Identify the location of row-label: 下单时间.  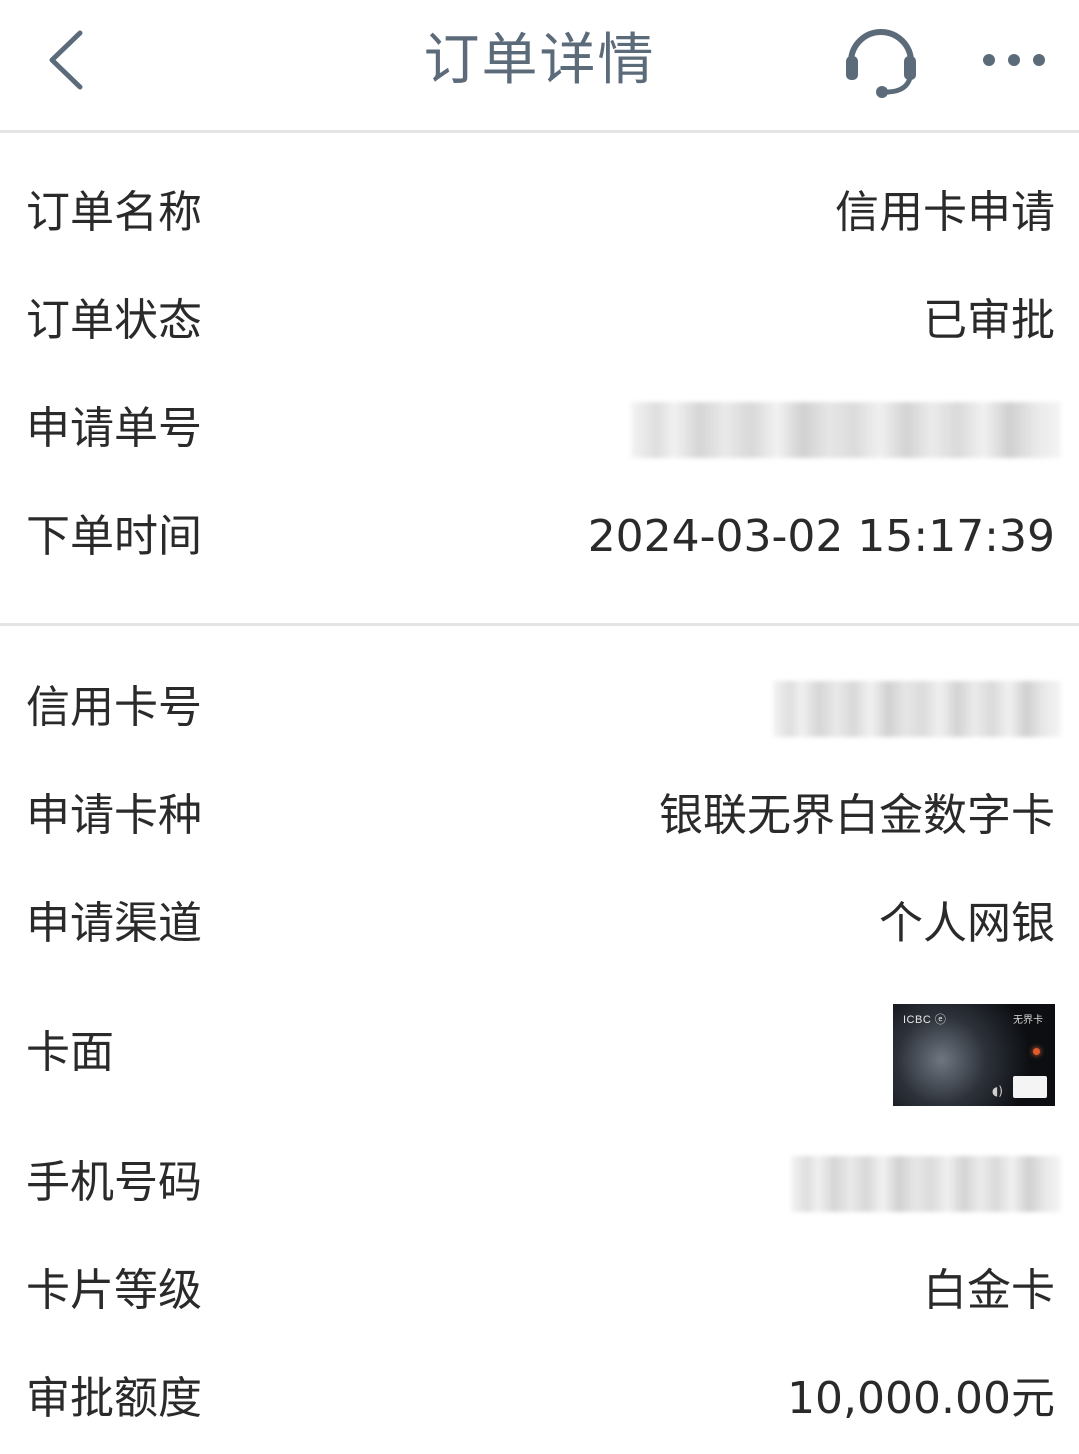
(114, 536).